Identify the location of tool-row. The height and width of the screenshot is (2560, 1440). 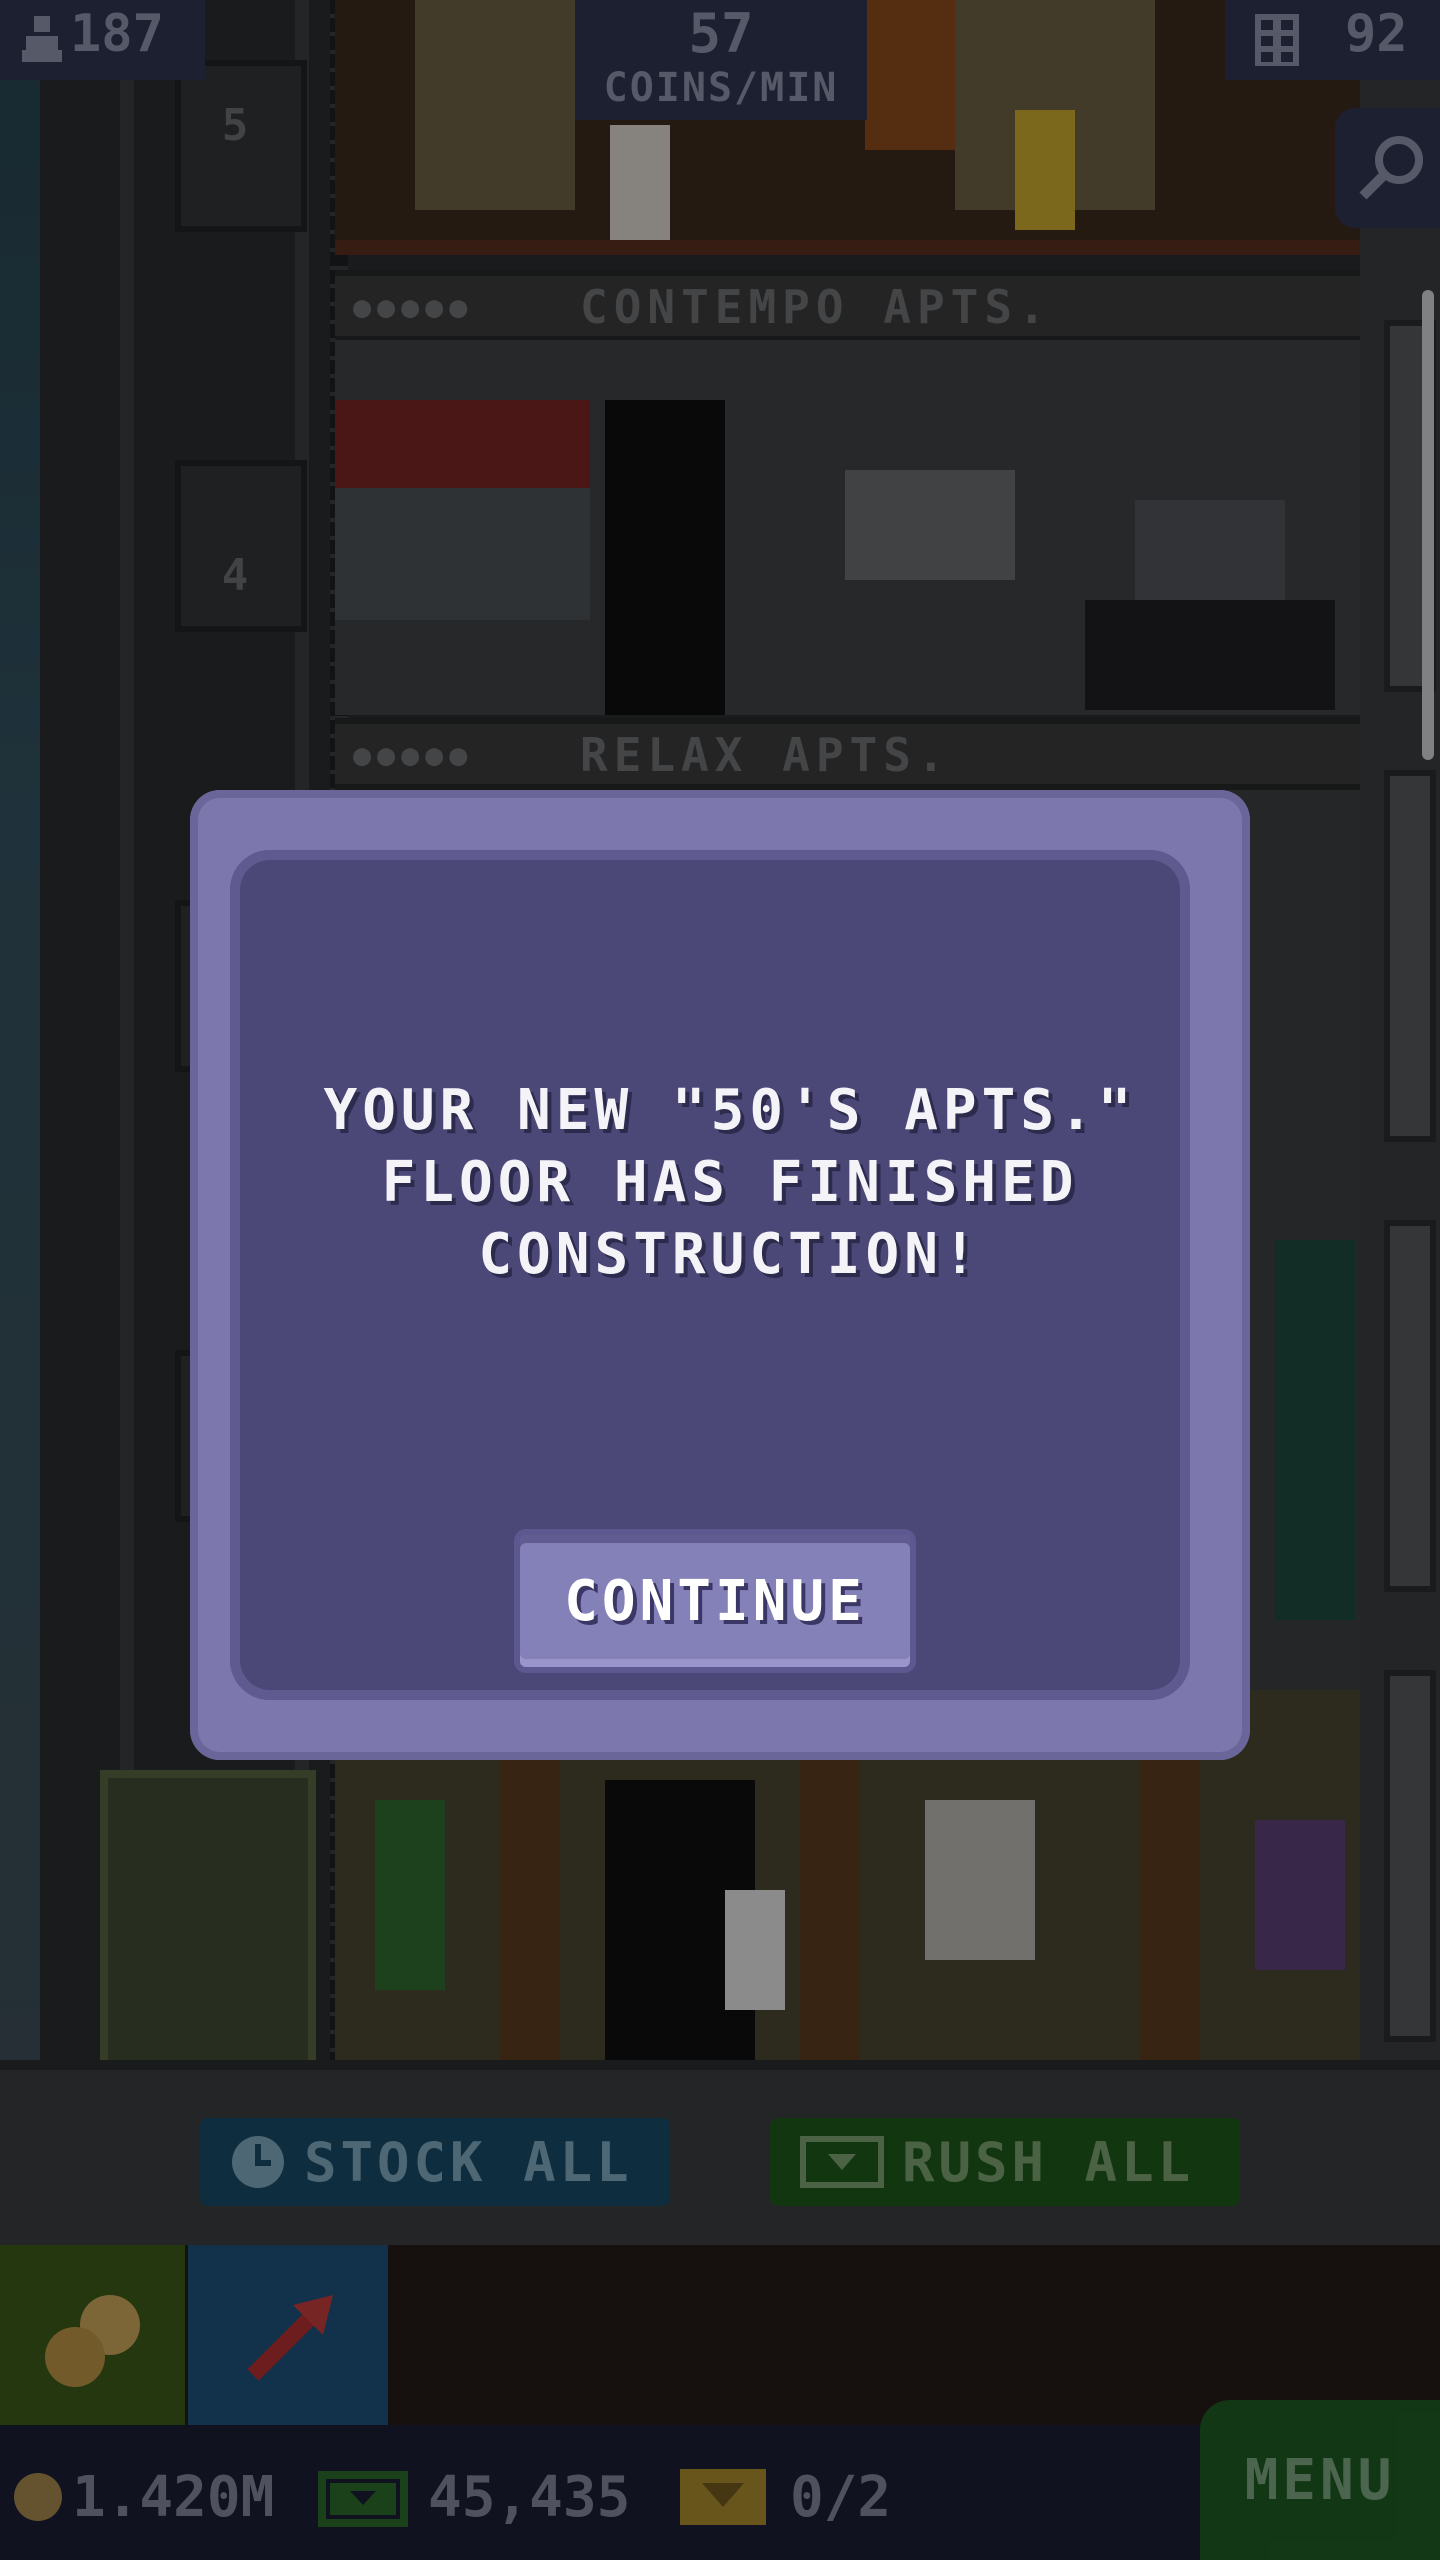
(720, 2335).